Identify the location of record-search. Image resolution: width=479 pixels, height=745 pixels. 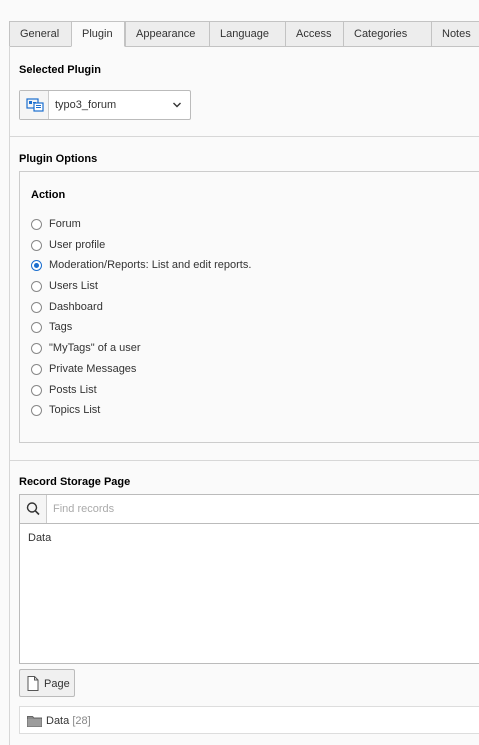
(249, 509).